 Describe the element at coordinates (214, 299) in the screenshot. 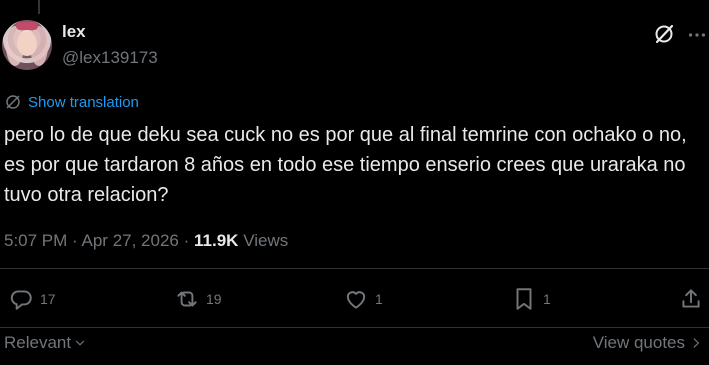

I see `repost-count: 19` at that location.